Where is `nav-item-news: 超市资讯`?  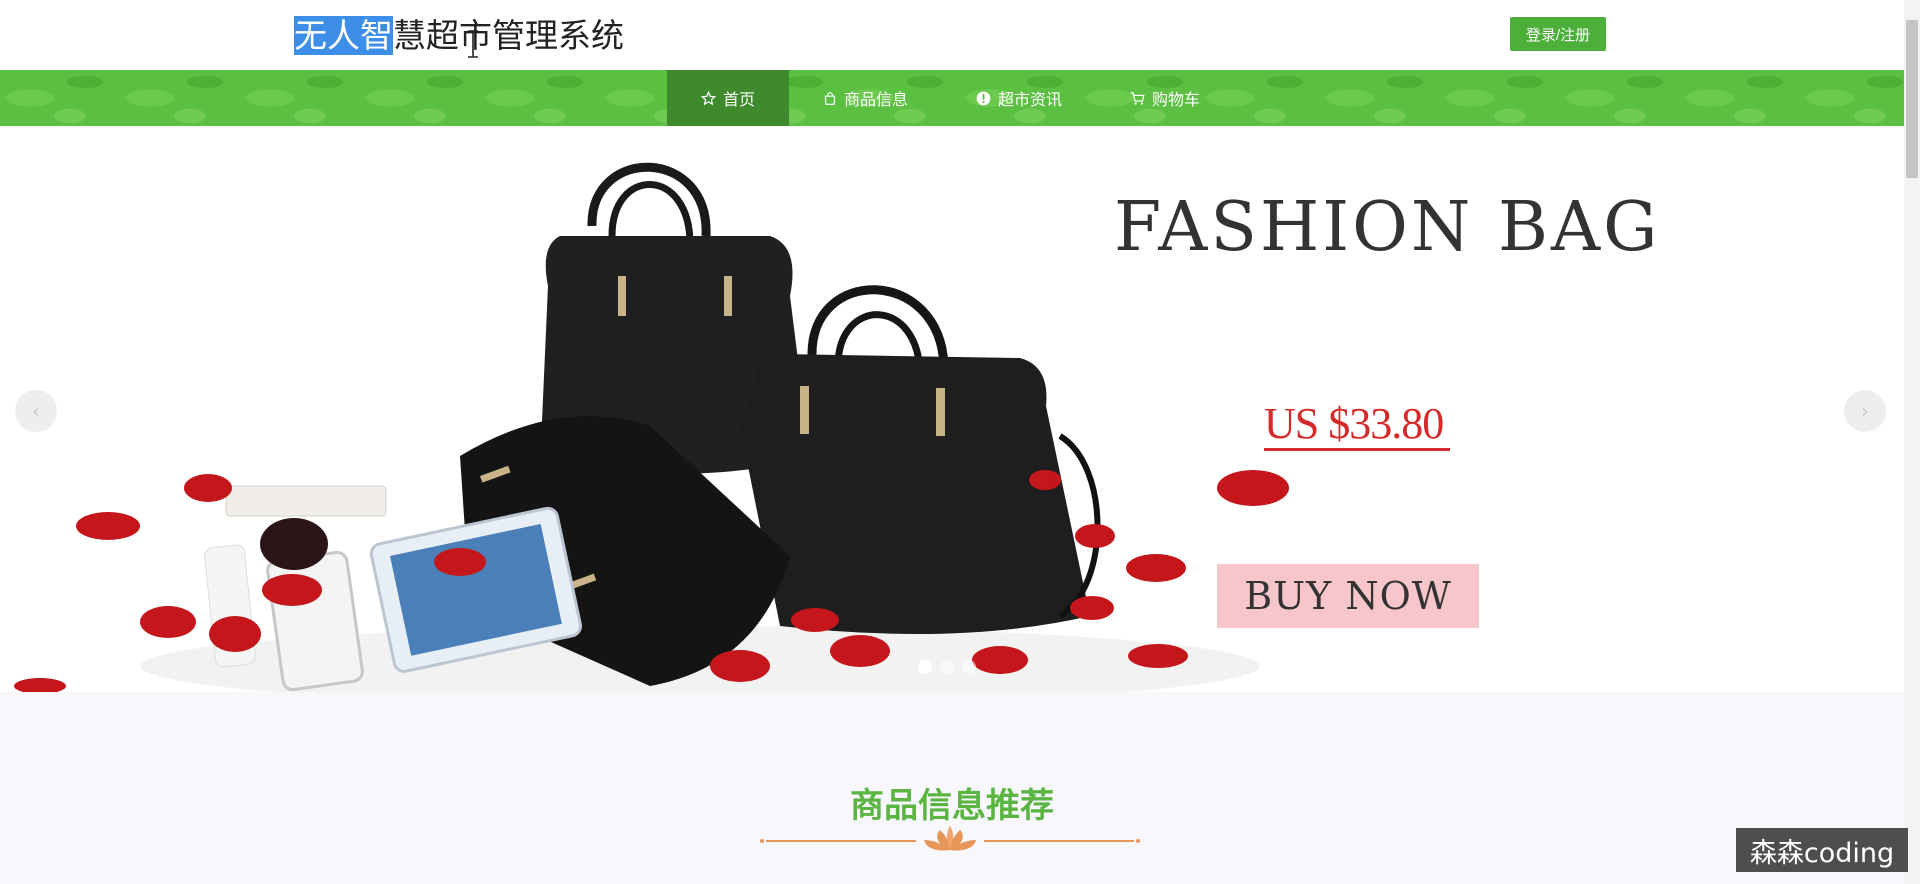
nav-item-news: 超市资讯 is located at coordinates (1019, 98).